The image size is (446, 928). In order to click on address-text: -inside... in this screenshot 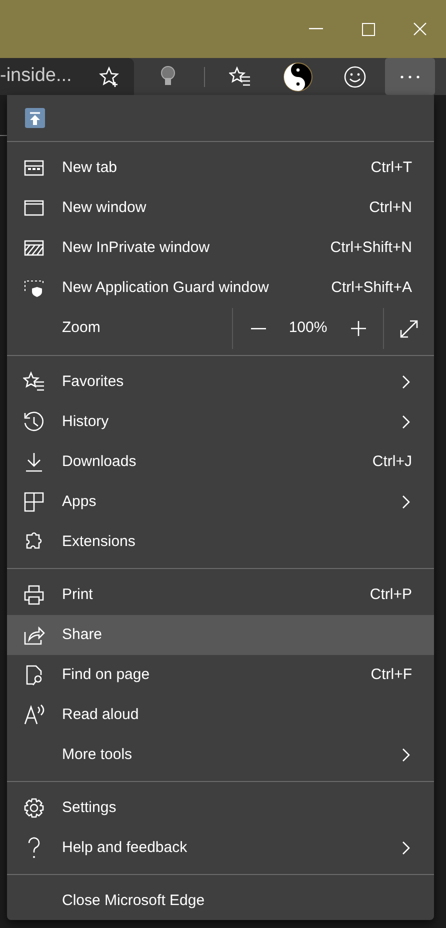, I will do `click(36, 76)`.